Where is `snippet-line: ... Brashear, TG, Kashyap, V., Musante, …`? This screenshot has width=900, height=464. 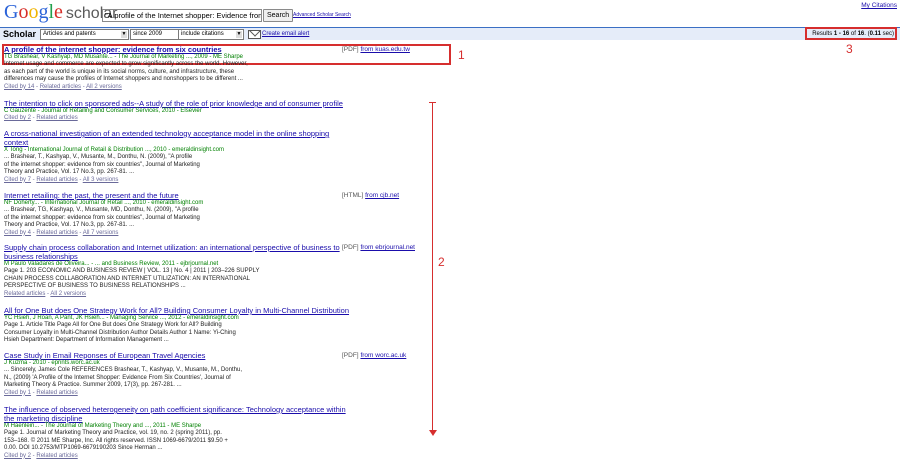 snippet-line: ... Brashear, TG, Kashyap, V., Musante, … is located at coordinates (101, 210).